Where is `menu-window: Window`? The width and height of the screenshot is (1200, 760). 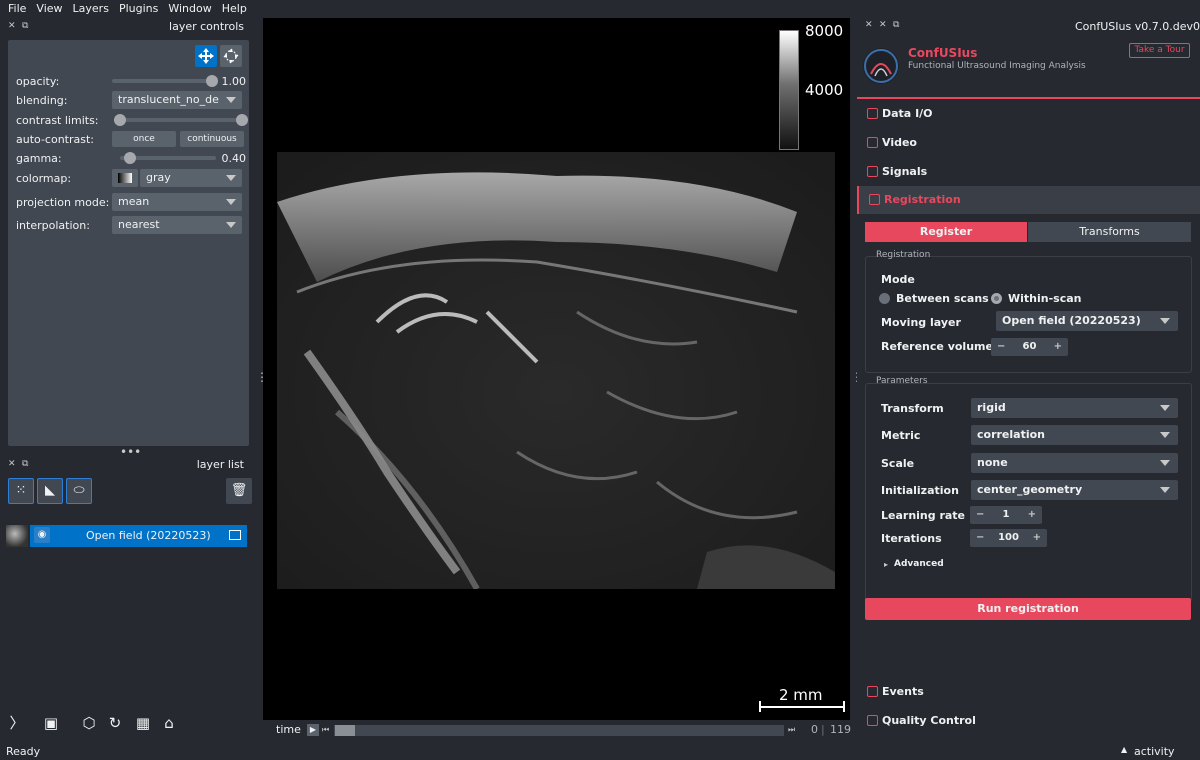 menu-window: Window is located at coordinates (189, 8).